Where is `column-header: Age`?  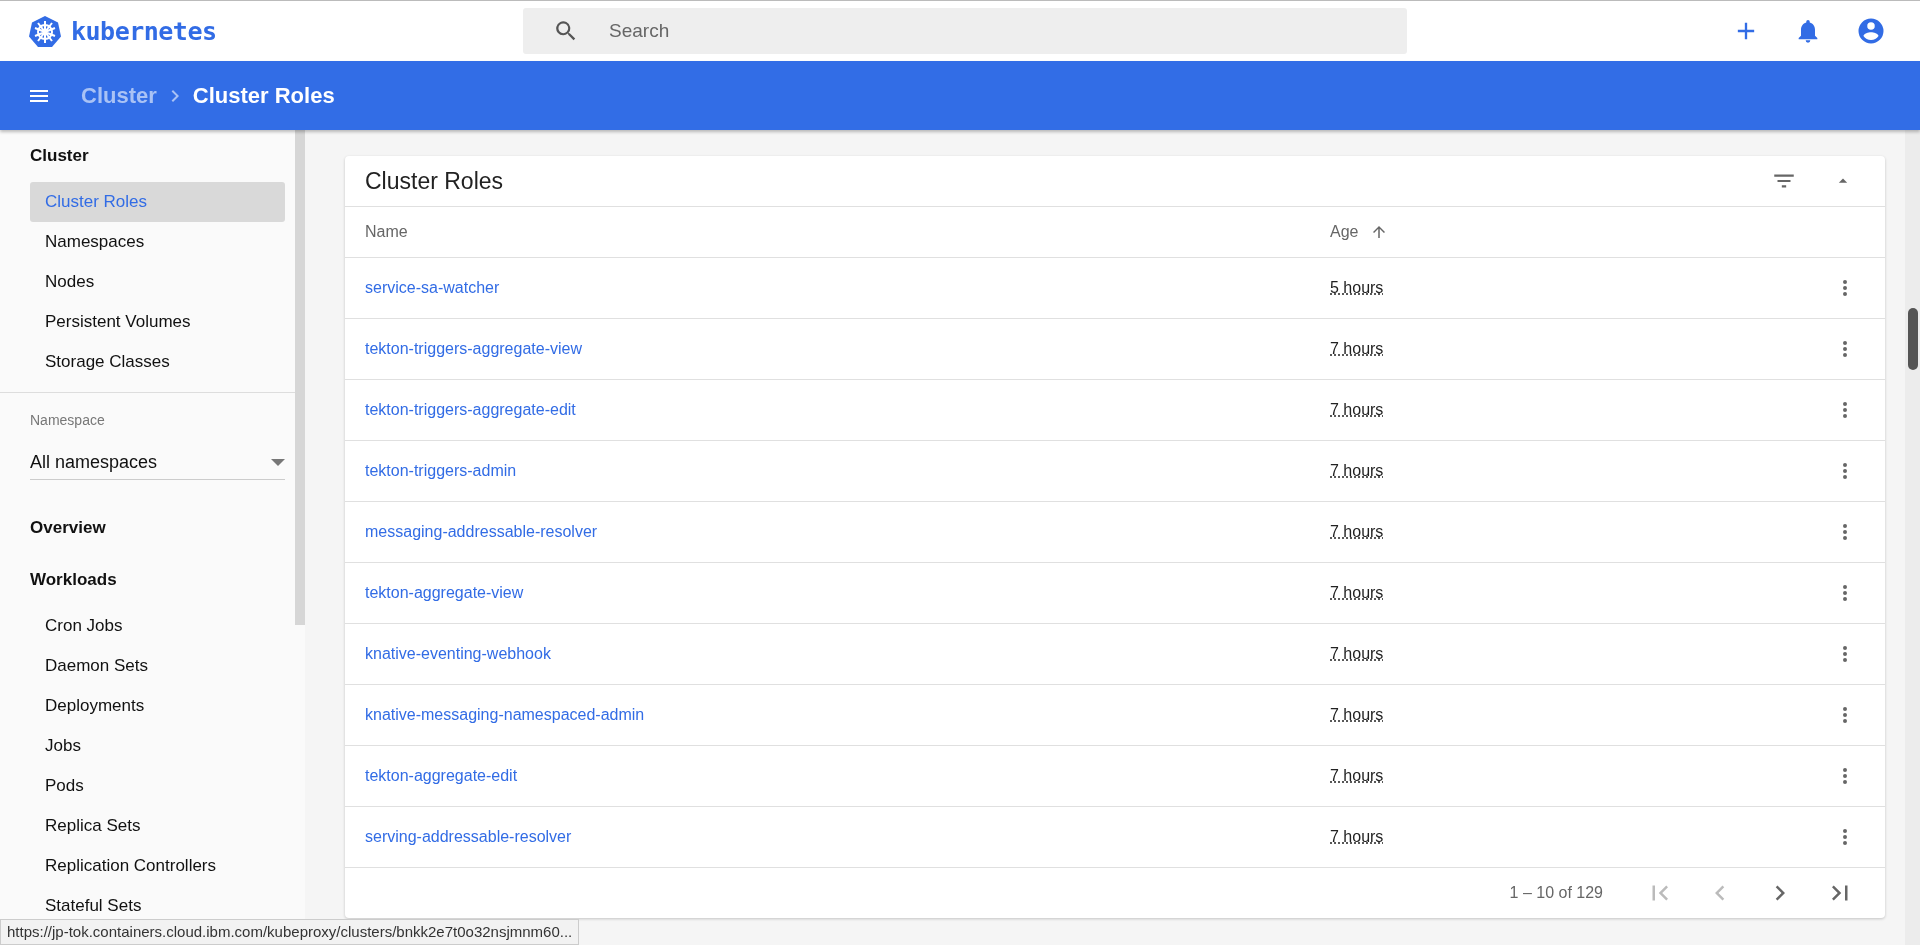 column-header: Age is located at coordinates (1344, 232).